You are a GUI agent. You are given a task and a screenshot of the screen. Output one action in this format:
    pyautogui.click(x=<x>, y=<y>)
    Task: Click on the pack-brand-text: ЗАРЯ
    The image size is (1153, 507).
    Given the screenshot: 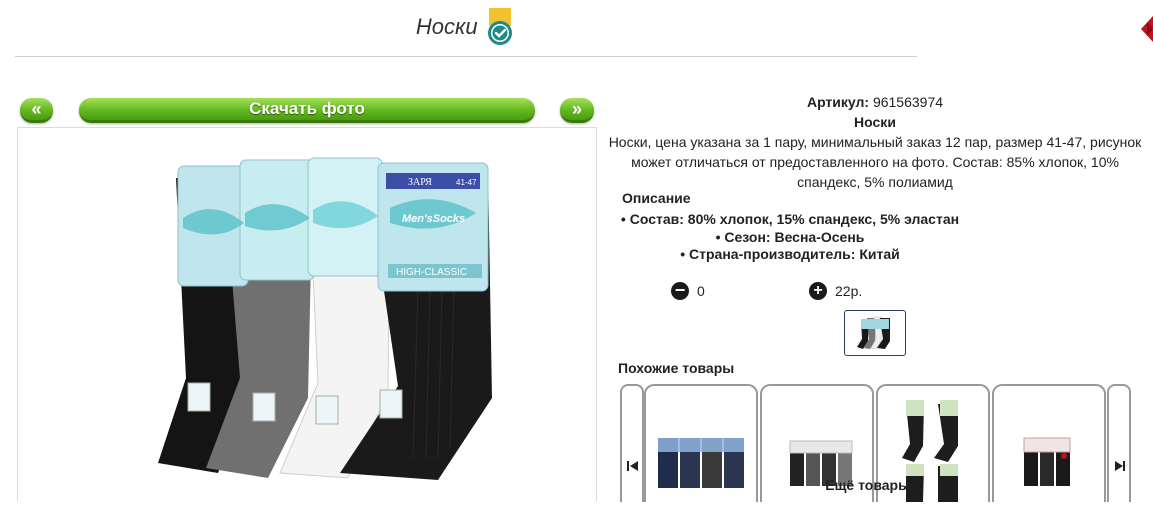 What is the action you would take?
    pyautogui.click(x=420, y=182)
    